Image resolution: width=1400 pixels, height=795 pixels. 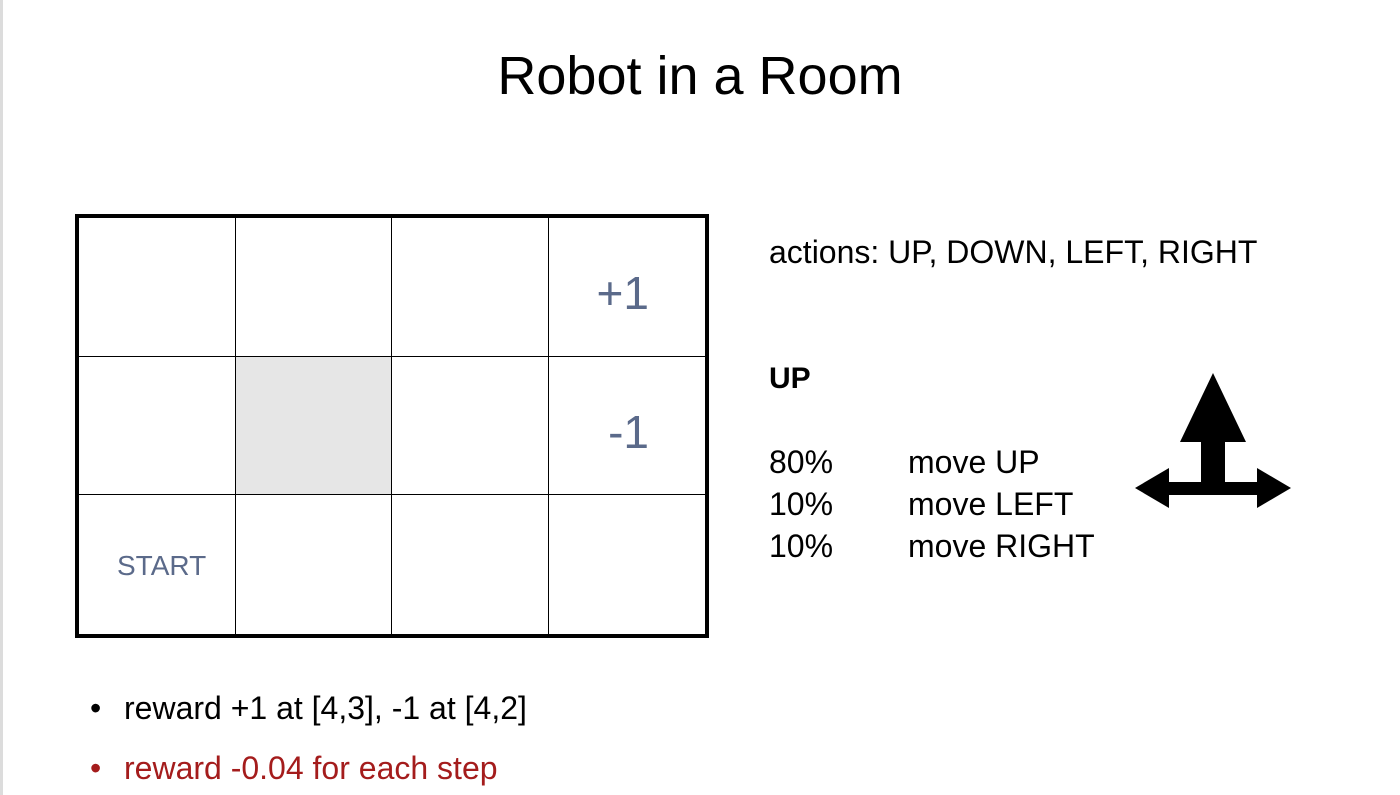 I want to click on negative-reward-label: -1, so click(x=628, y=431).